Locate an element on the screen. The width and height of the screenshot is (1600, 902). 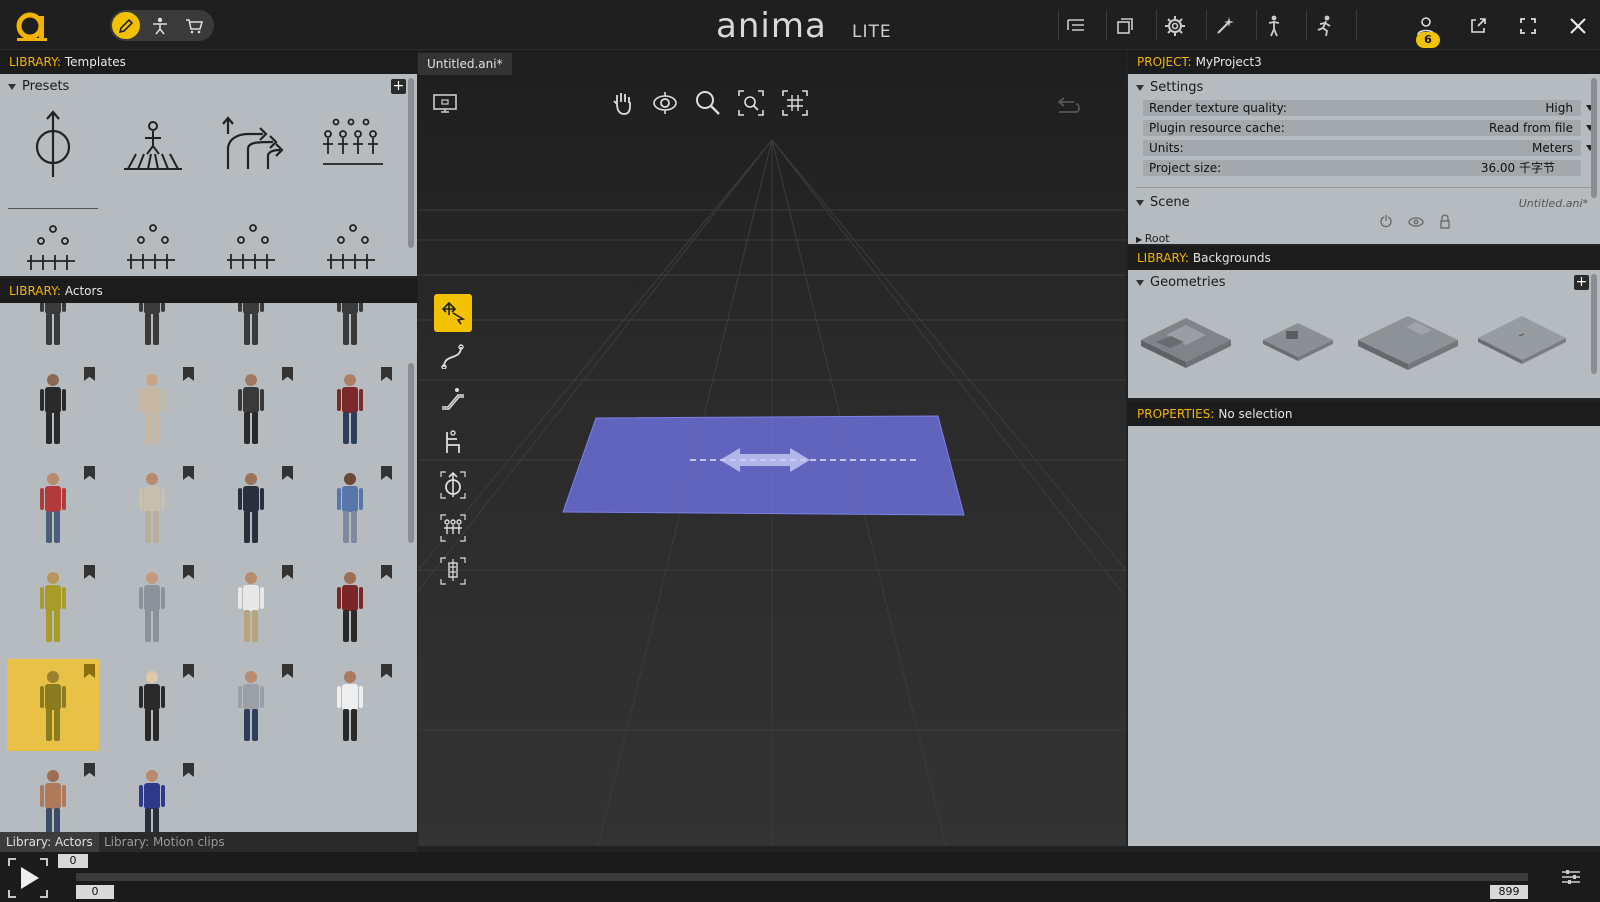
settings-scrollbar is located at coordinates (1594, 138).